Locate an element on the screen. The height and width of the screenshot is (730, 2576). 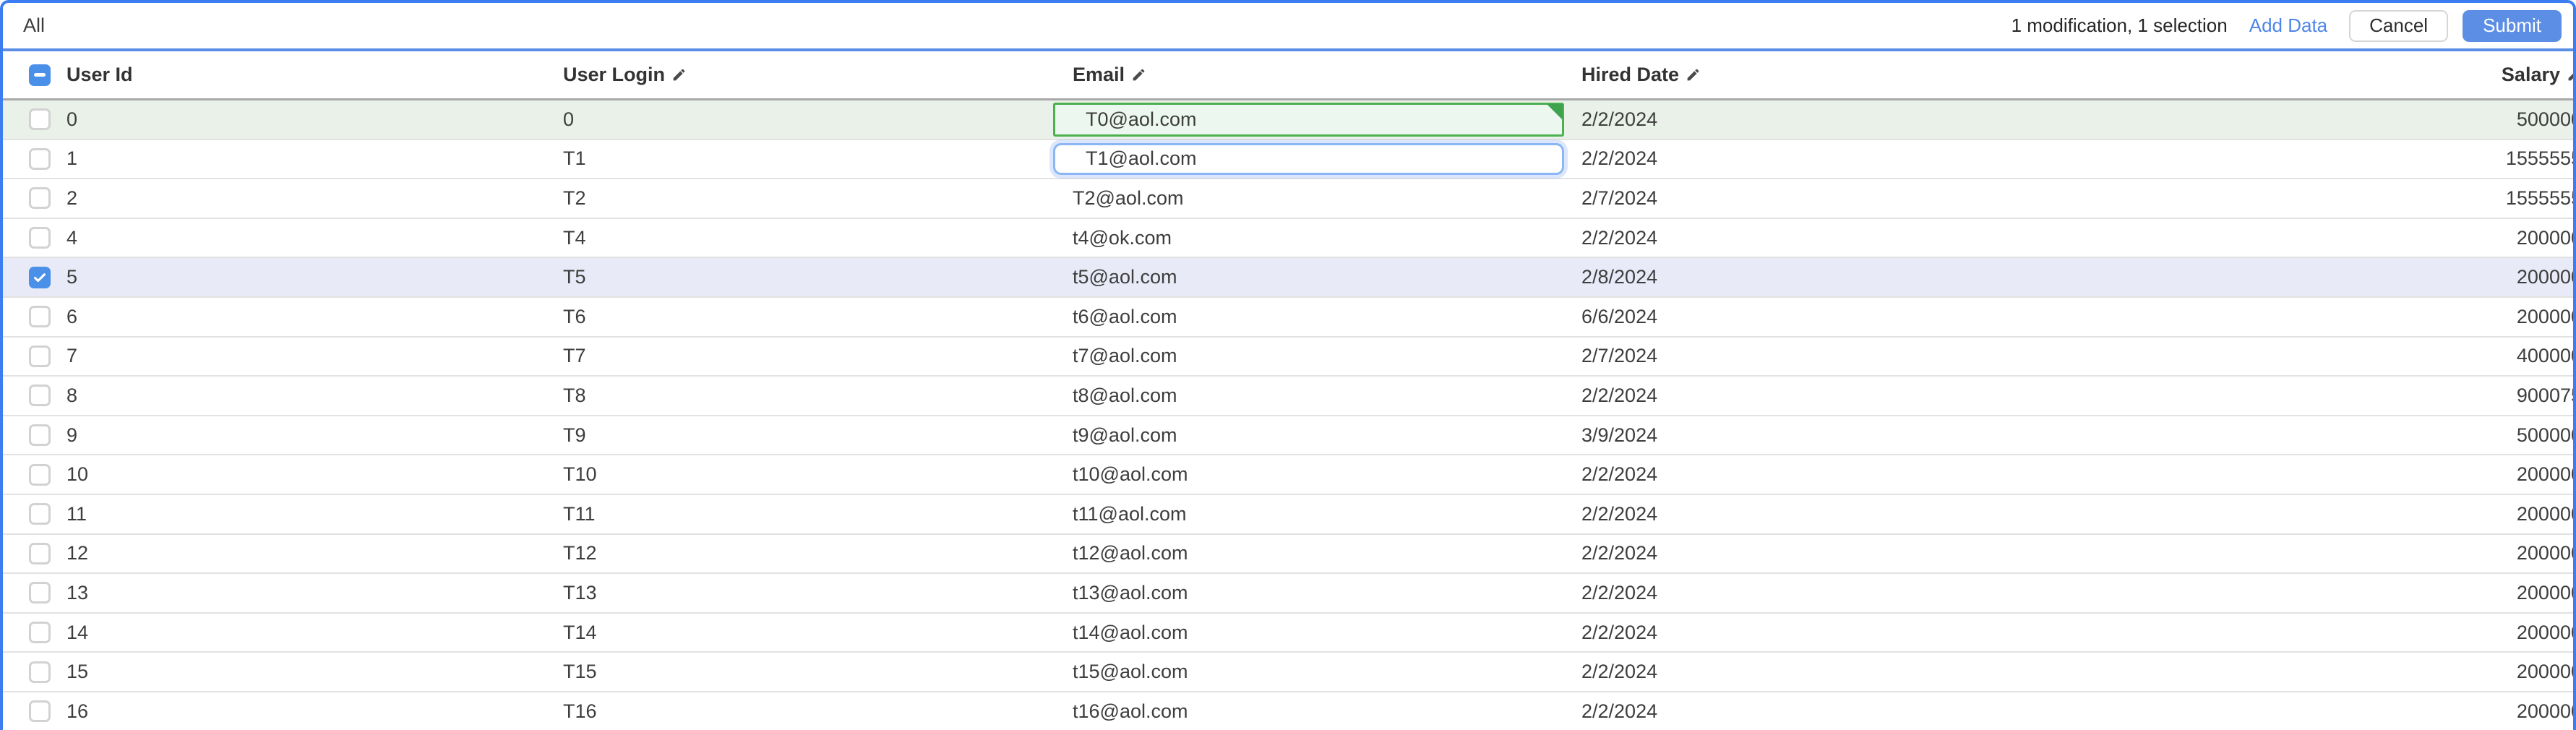
cell-user-login: T8 is located at coordinates (799, 396).